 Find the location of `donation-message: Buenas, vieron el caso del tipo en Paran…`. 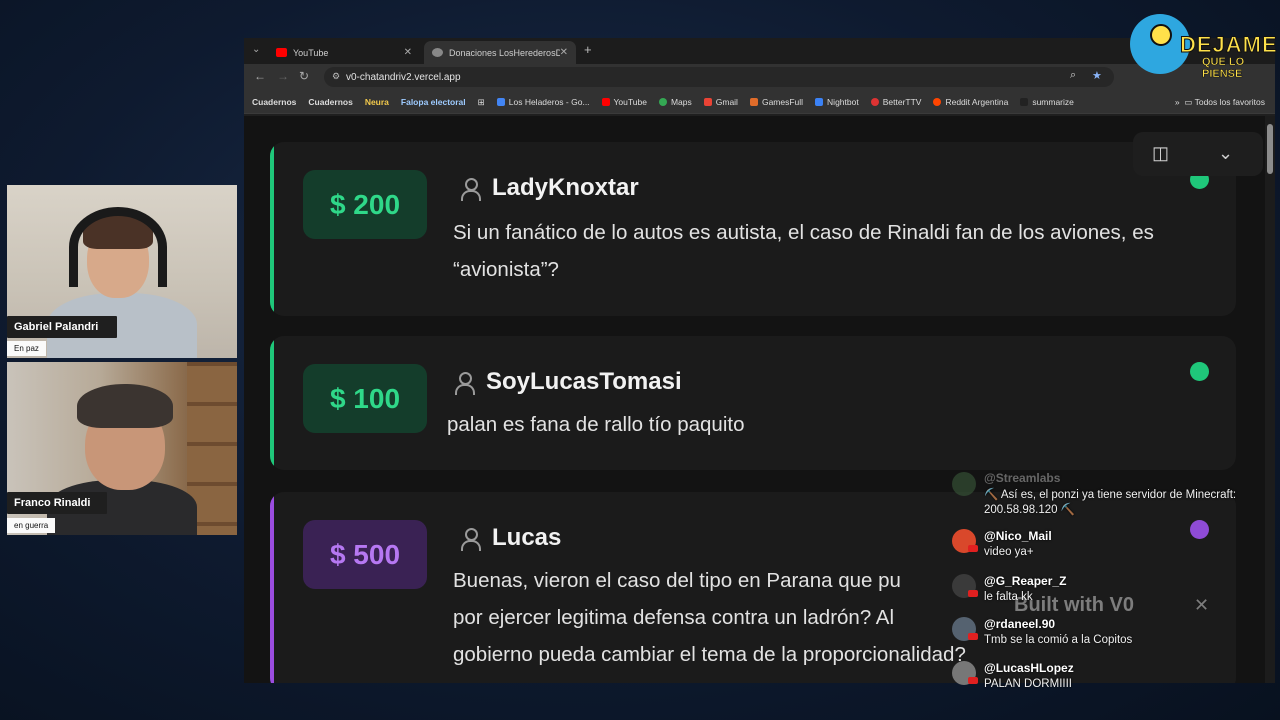

donation-message: Buenas, vieron el caso del tipo en Paran… is located at coordinates (823, 617).